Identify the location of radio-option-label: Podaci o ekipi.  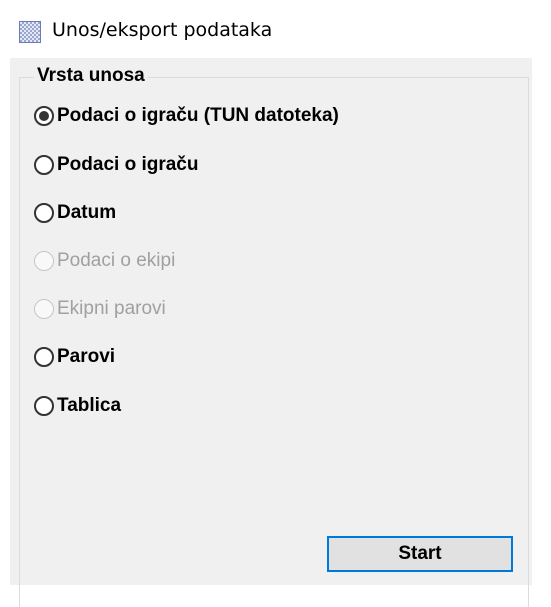
(116, 260).